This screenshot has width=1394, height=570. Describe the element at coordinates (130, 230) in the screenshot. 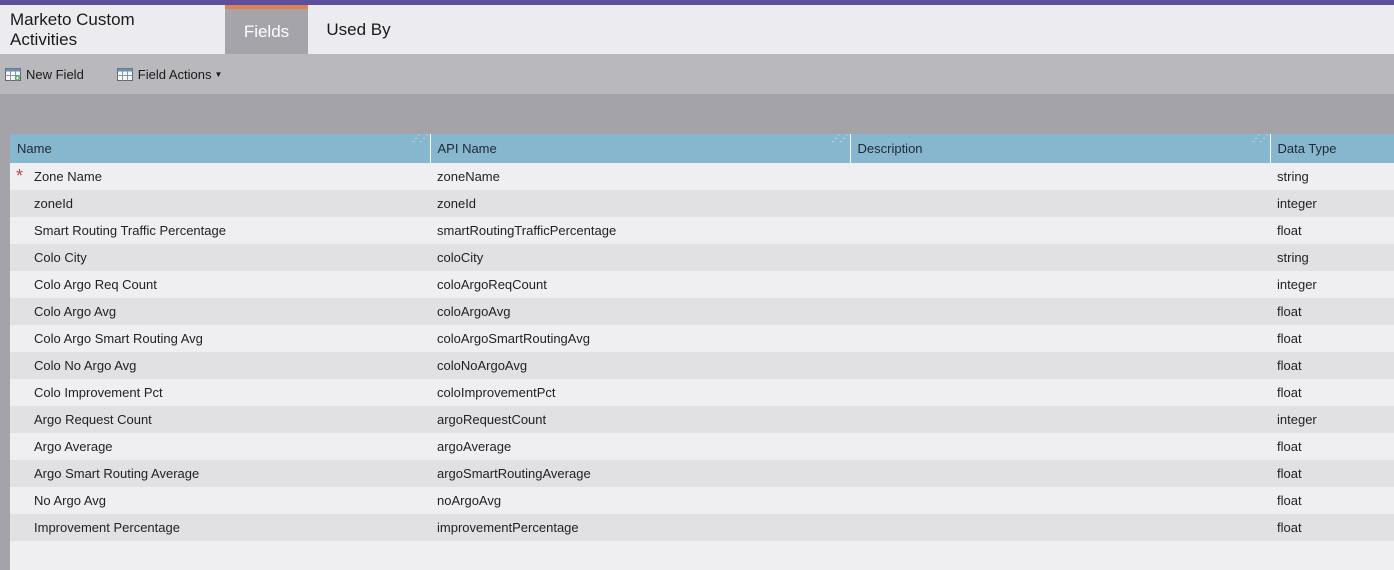

I see `field-name-text: Smart Routing Traffic Percentage` at that location.